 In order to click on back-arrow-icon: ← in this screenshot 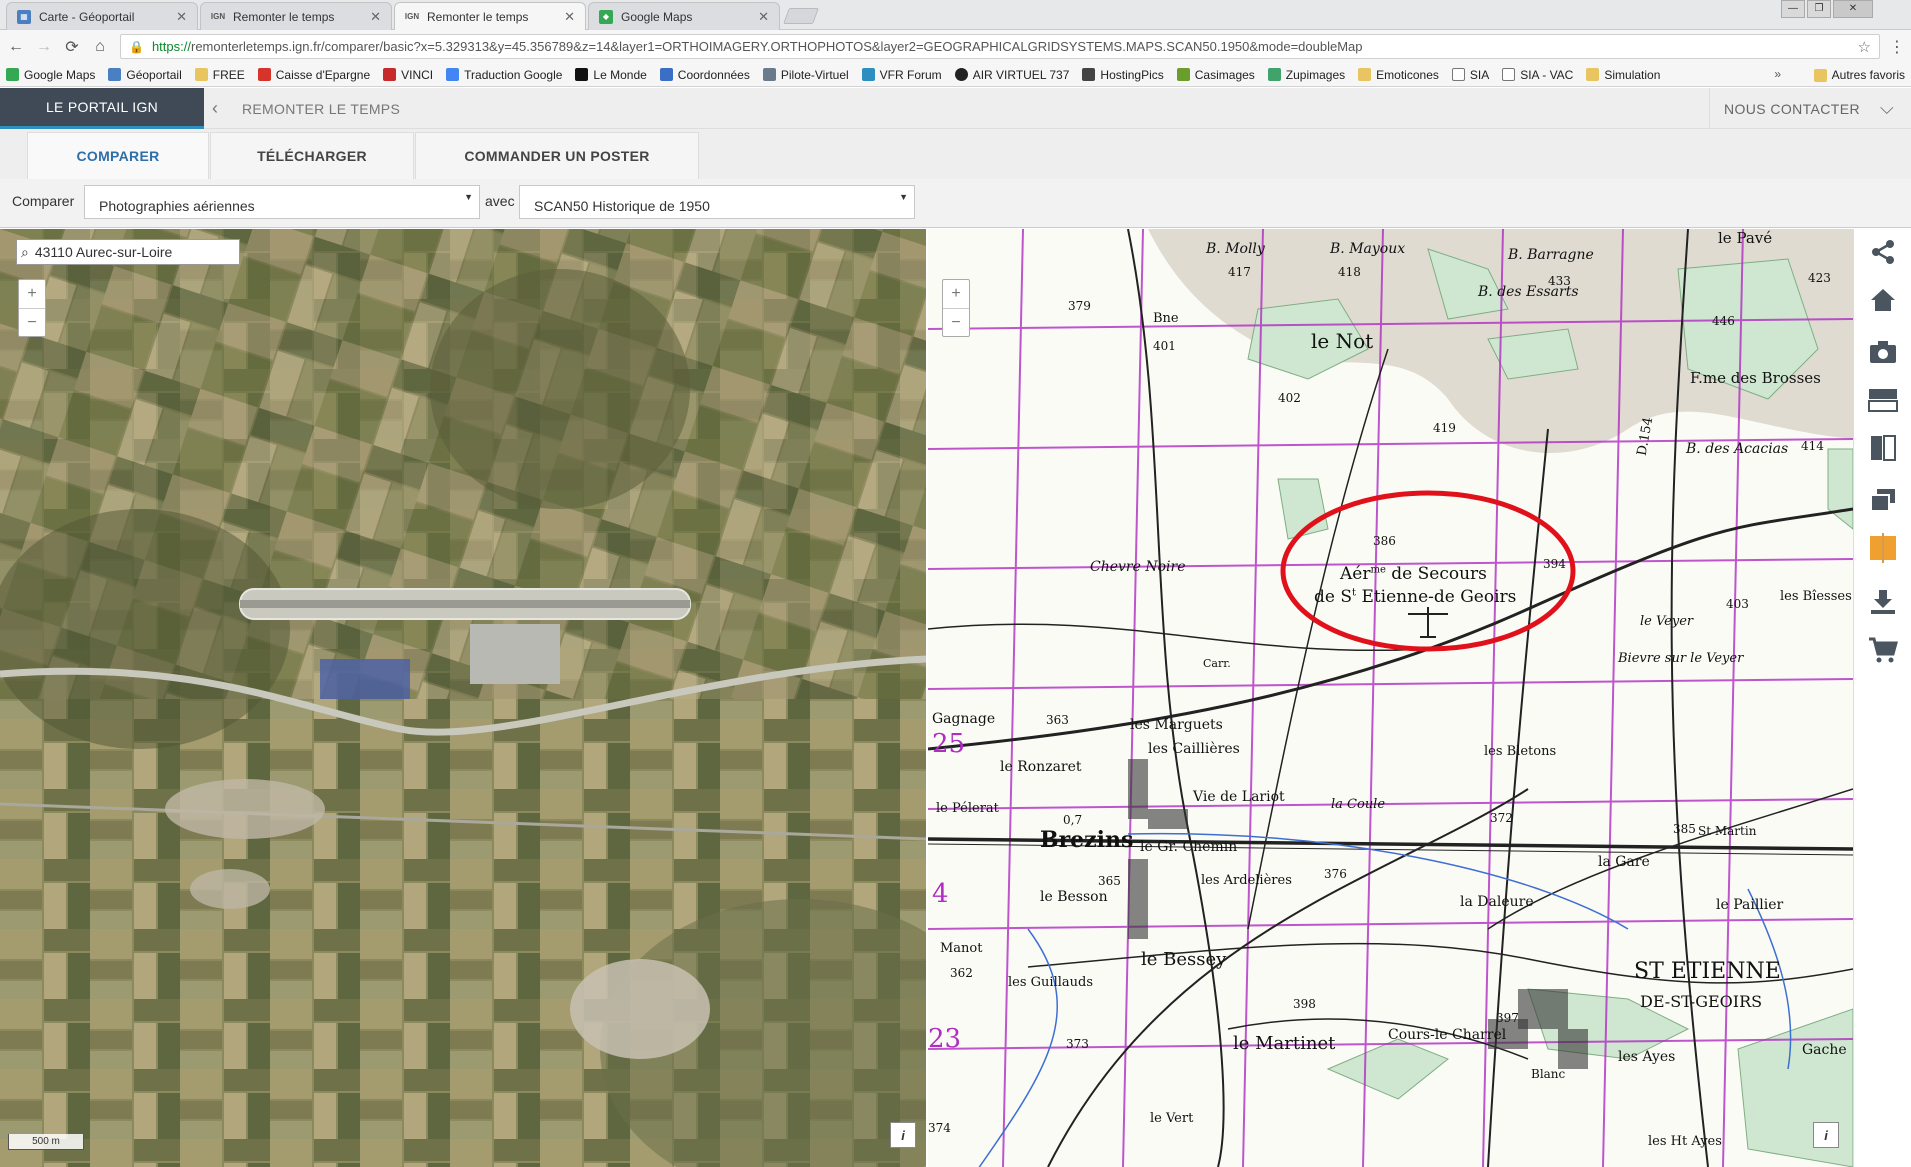, I will do `click(16, 47)`.